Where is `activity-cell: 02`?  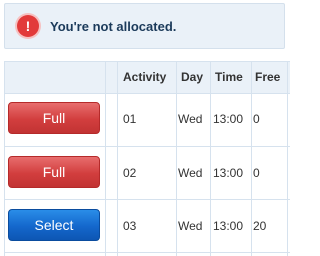 activity-cell: 02 is located at coordinates (130, 173).